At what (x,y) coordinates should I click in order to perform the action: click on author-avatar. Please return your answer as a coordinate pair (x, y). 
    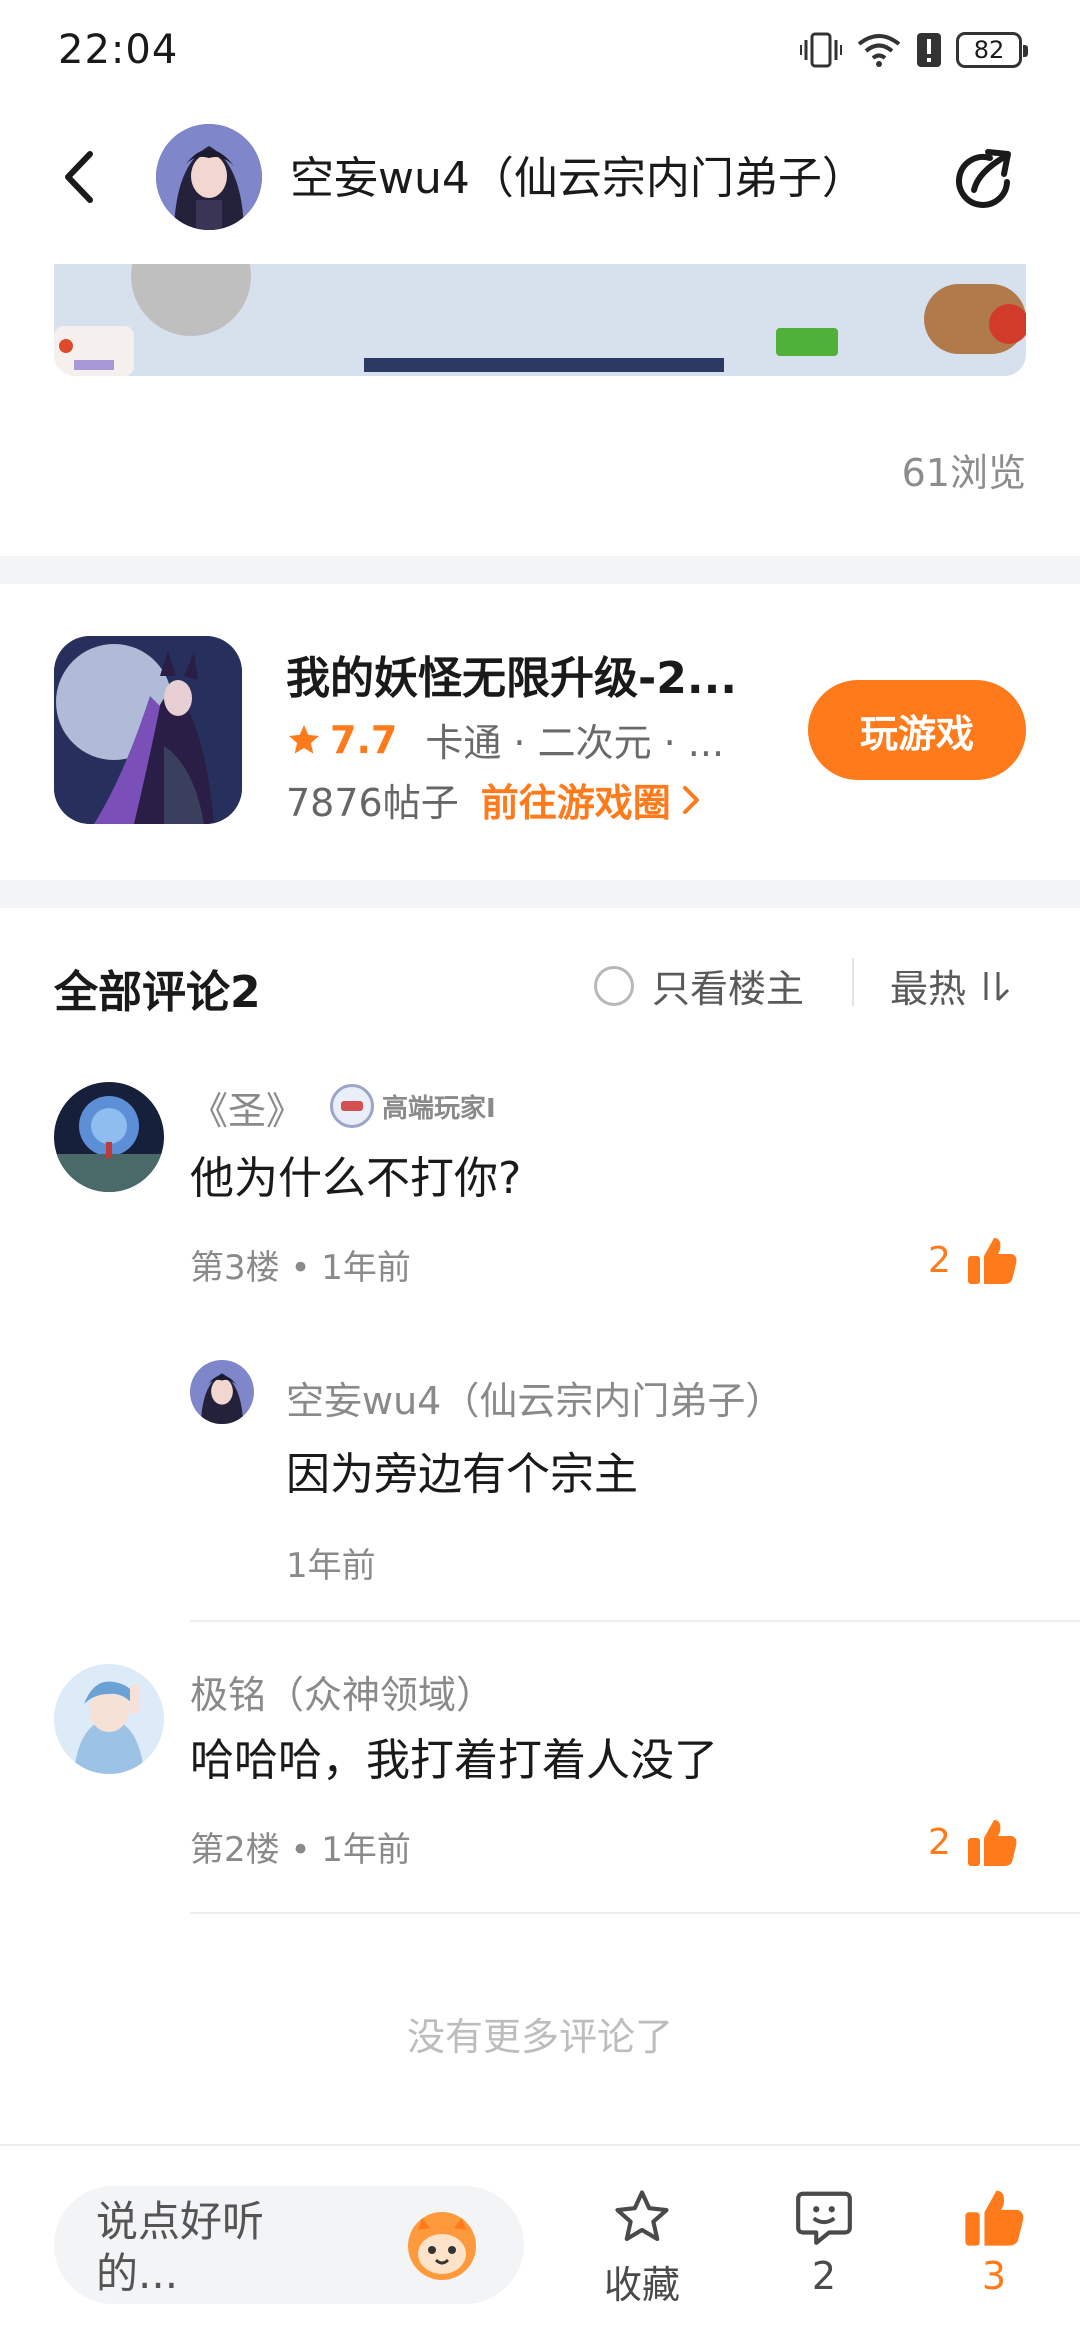
    Looking at the image, I should click on (209, 177).